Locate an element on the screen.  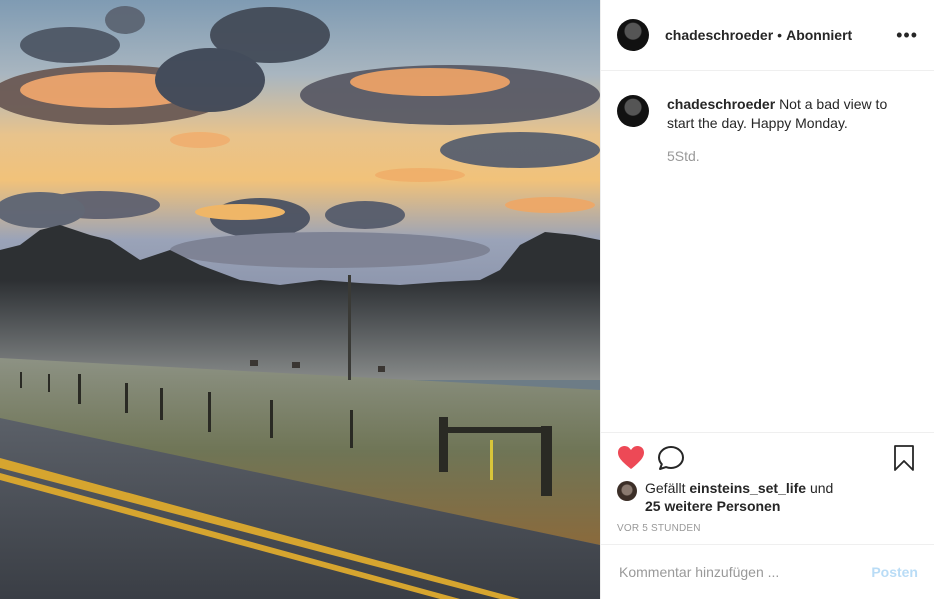
likes-connector: und is located at coordinates (821, 488).